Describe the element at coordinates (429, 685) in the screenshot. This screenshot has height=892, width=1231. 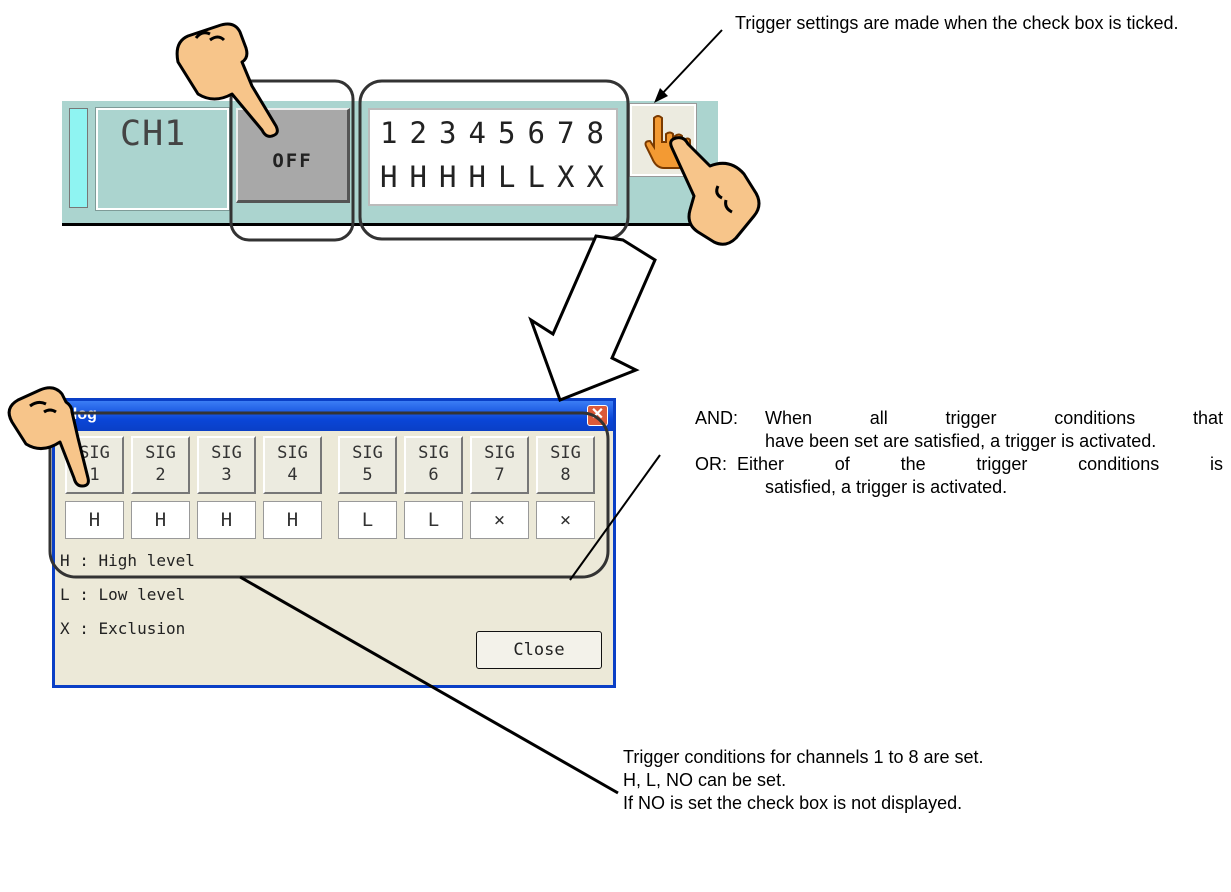
I see `leader-line-conditions` at that location.